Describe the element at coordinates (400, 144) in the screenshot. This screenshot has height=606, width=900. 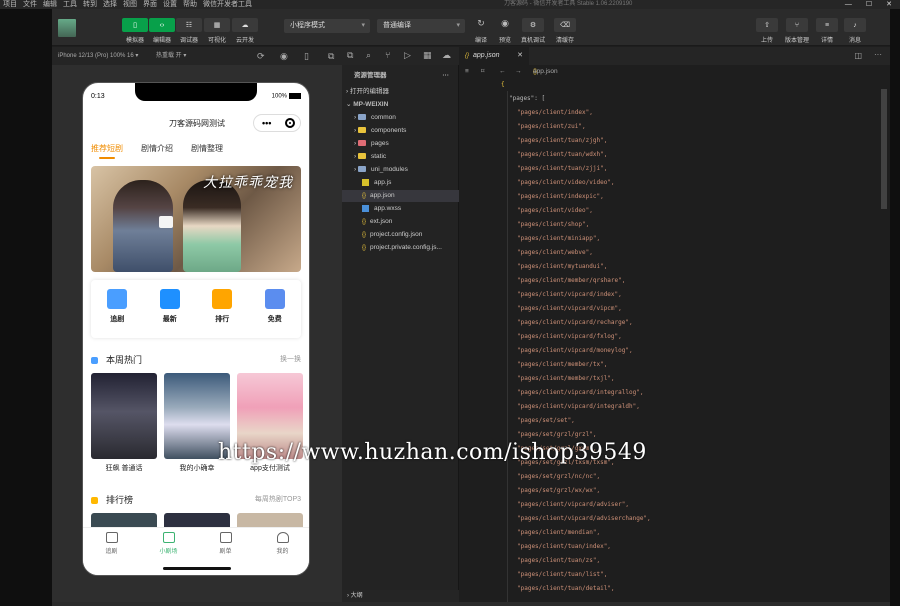
I see `tree-item-folder: › pages` at that location.